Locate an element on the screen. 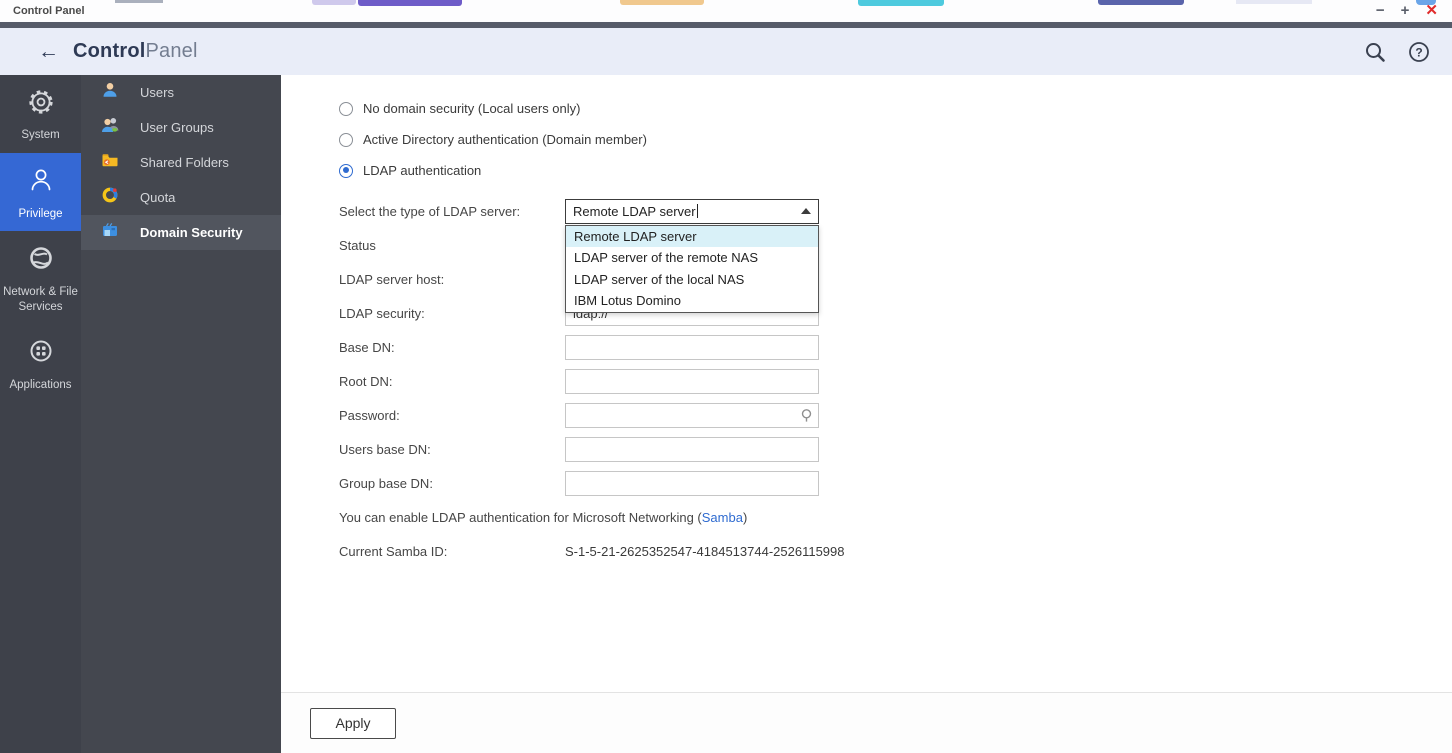  ldap-type-select: Remote LDAP server is located at coordinates (692, 211).